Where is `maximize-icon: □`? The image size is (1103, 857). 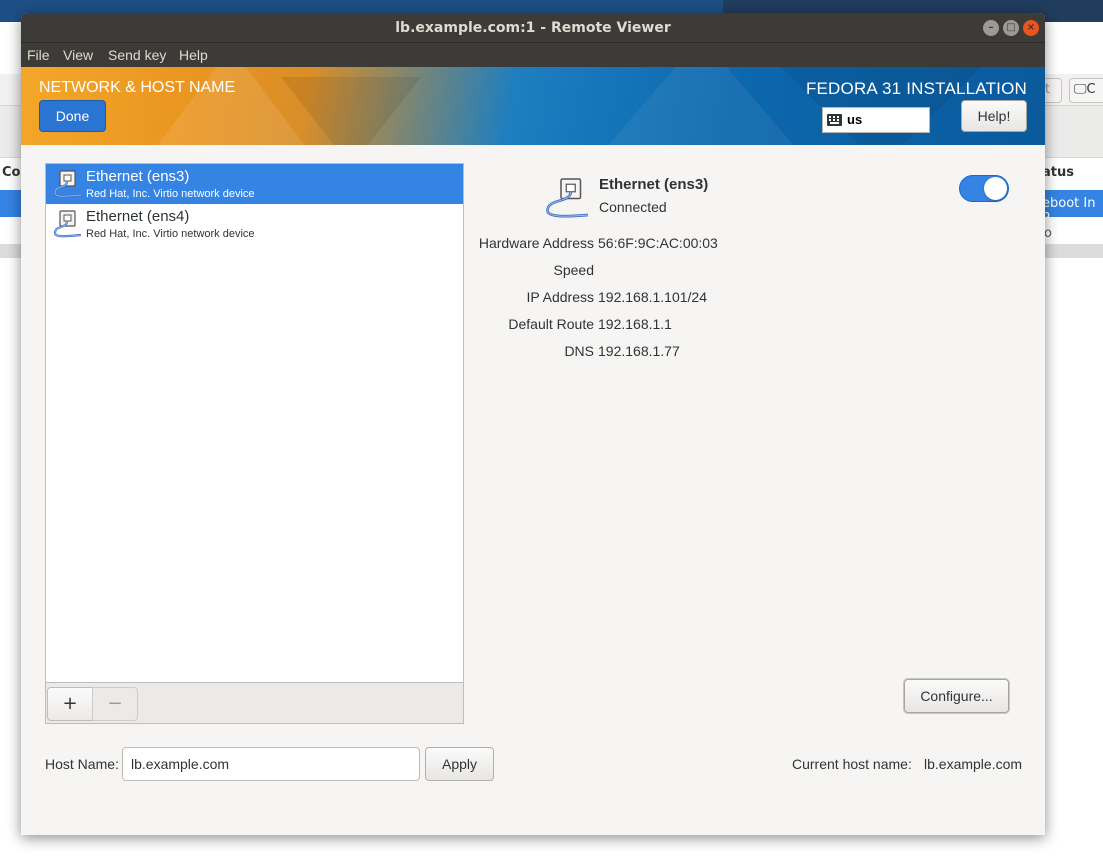
maximize-icon: □ is located at coordinates (1011, 28).